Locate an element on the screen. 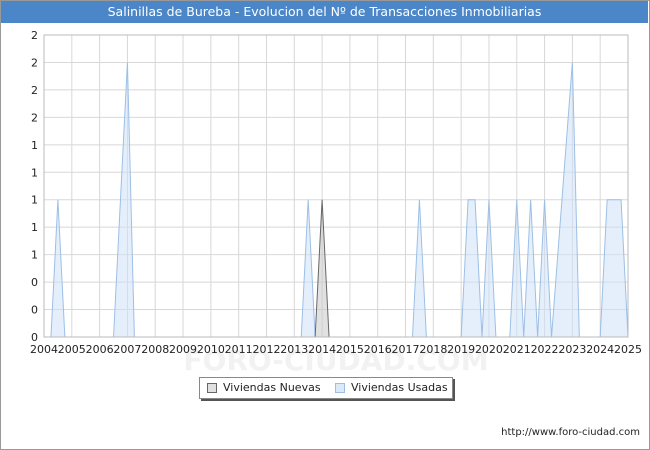  x-tick-label: 2024 is located at coordinates (600, 349).